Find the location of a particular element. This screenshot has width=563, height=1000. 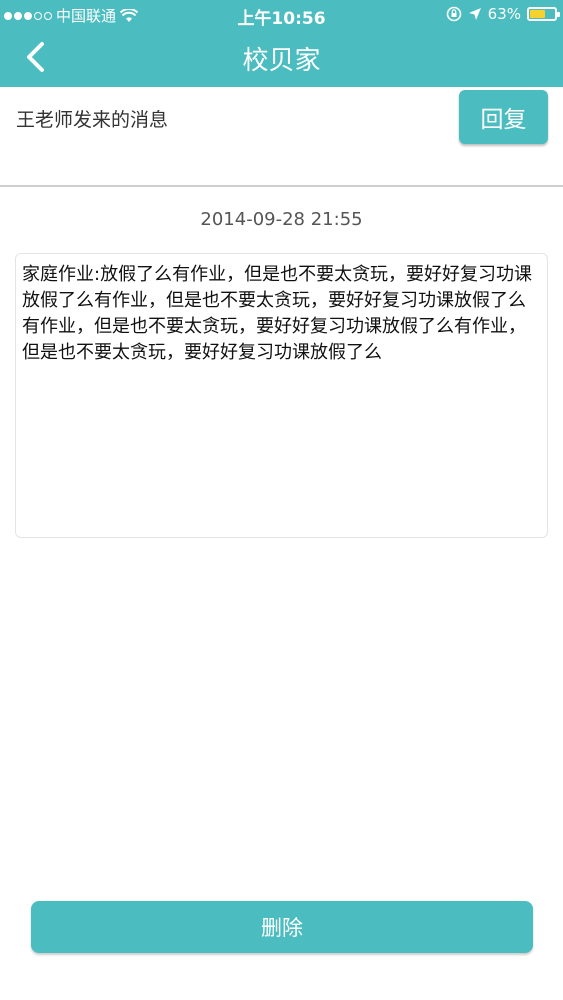

battery-icon is located at coordinates (543, 14).